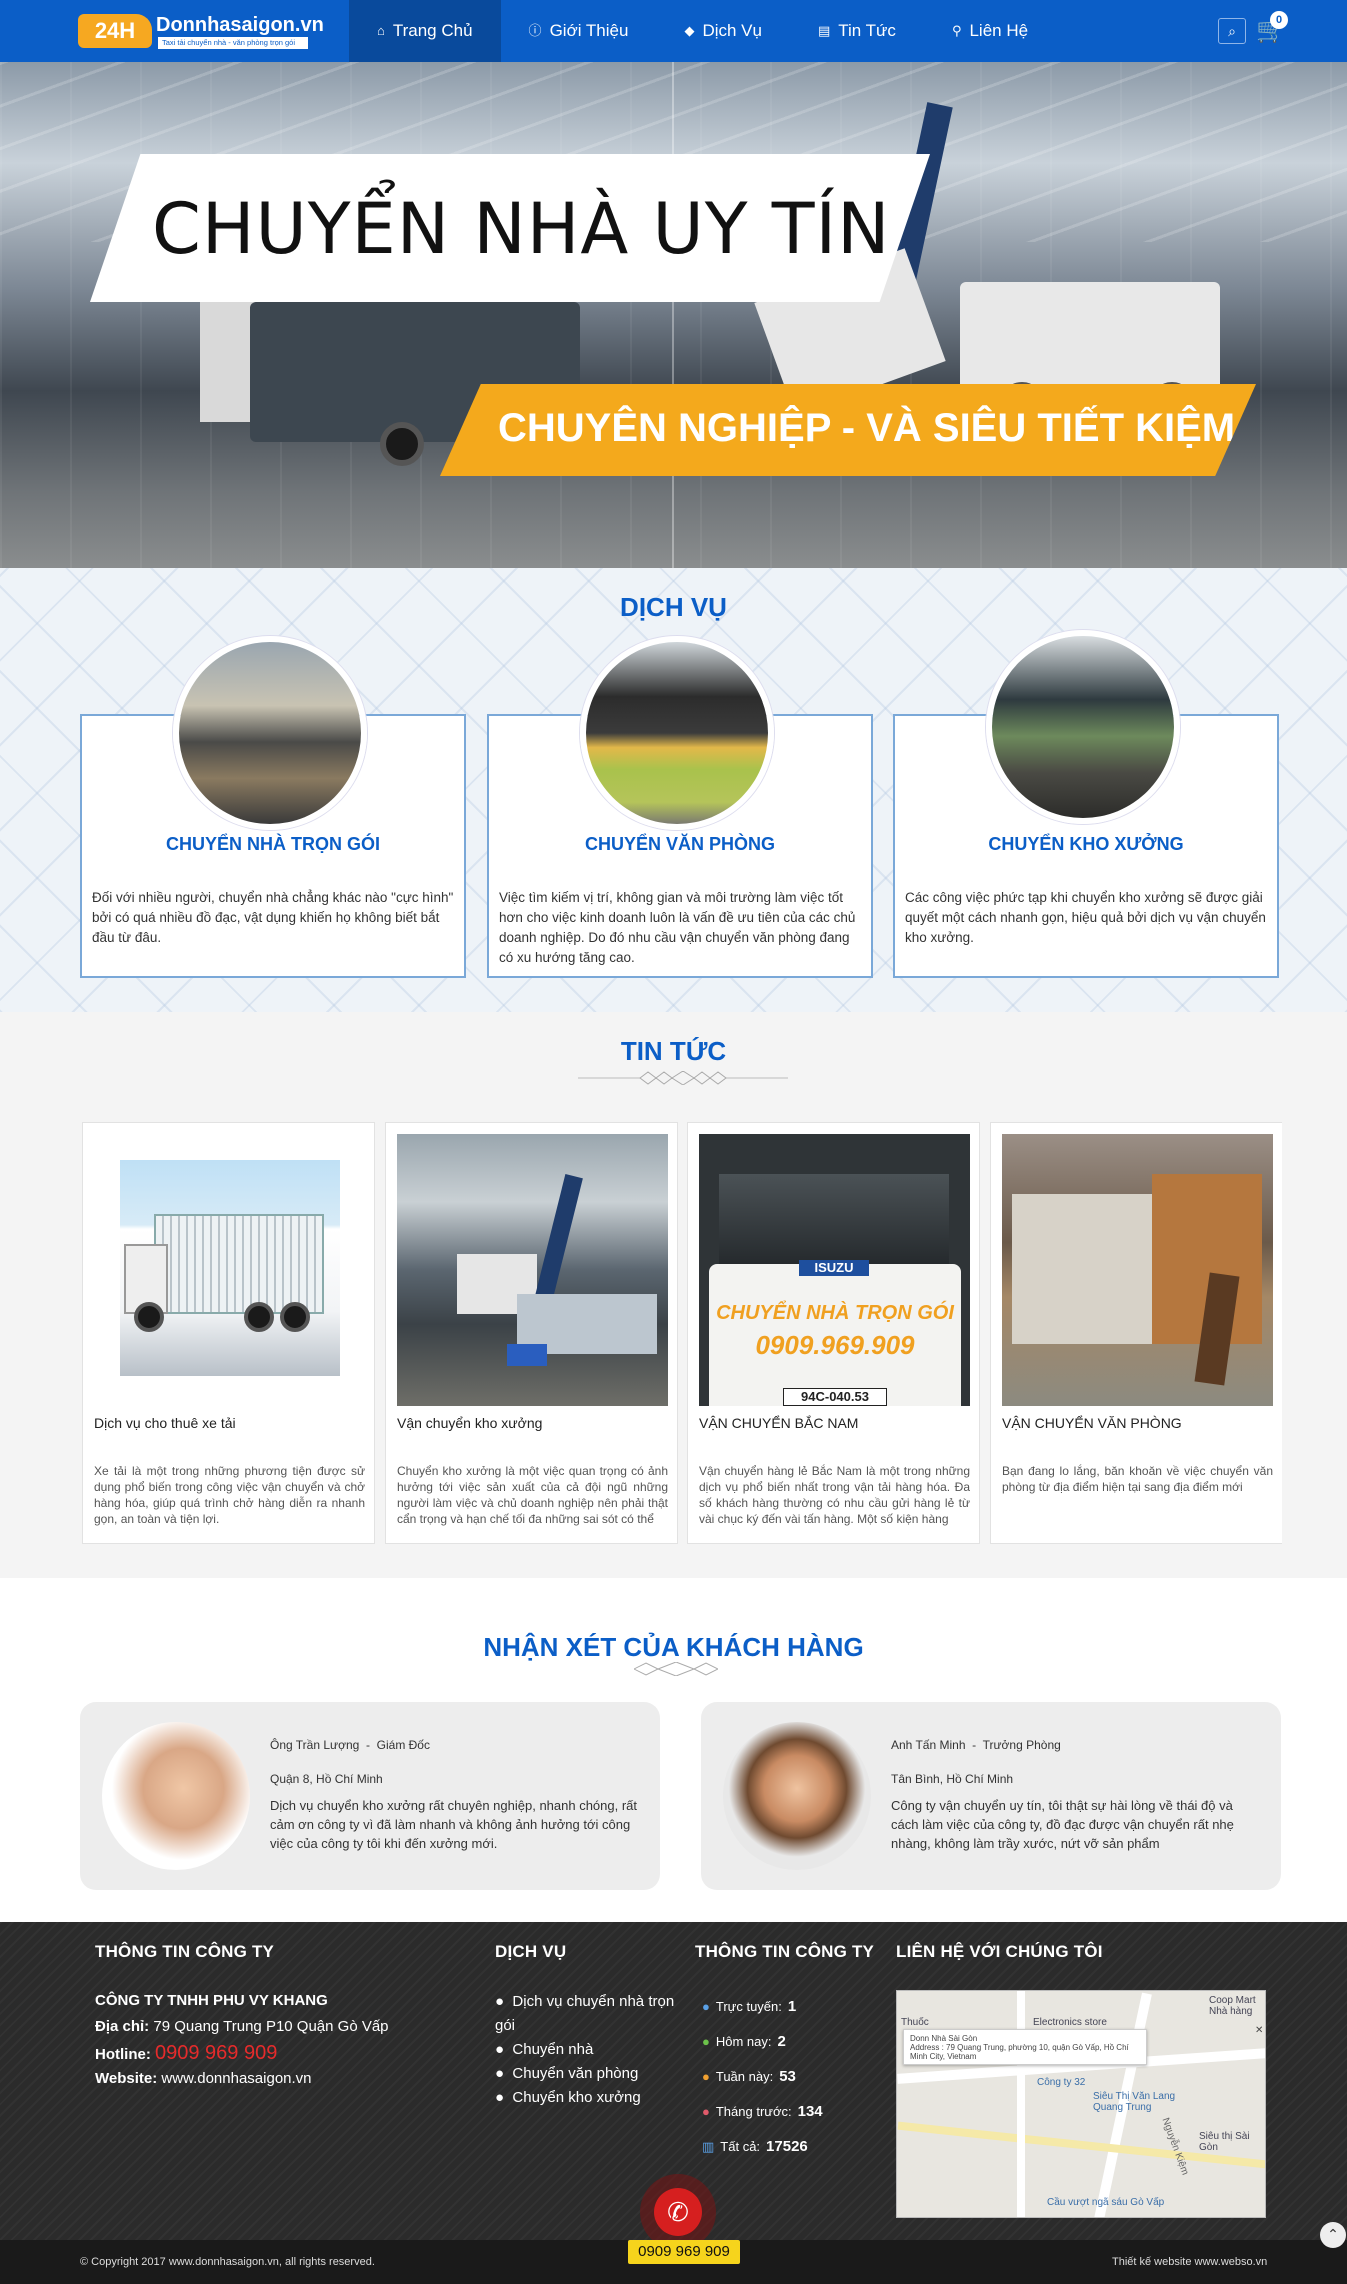 The width and height of the screenshot is (1347, 2284). I want to click on map-label: Nguyễn Kiệm, so click(1175, 2146).